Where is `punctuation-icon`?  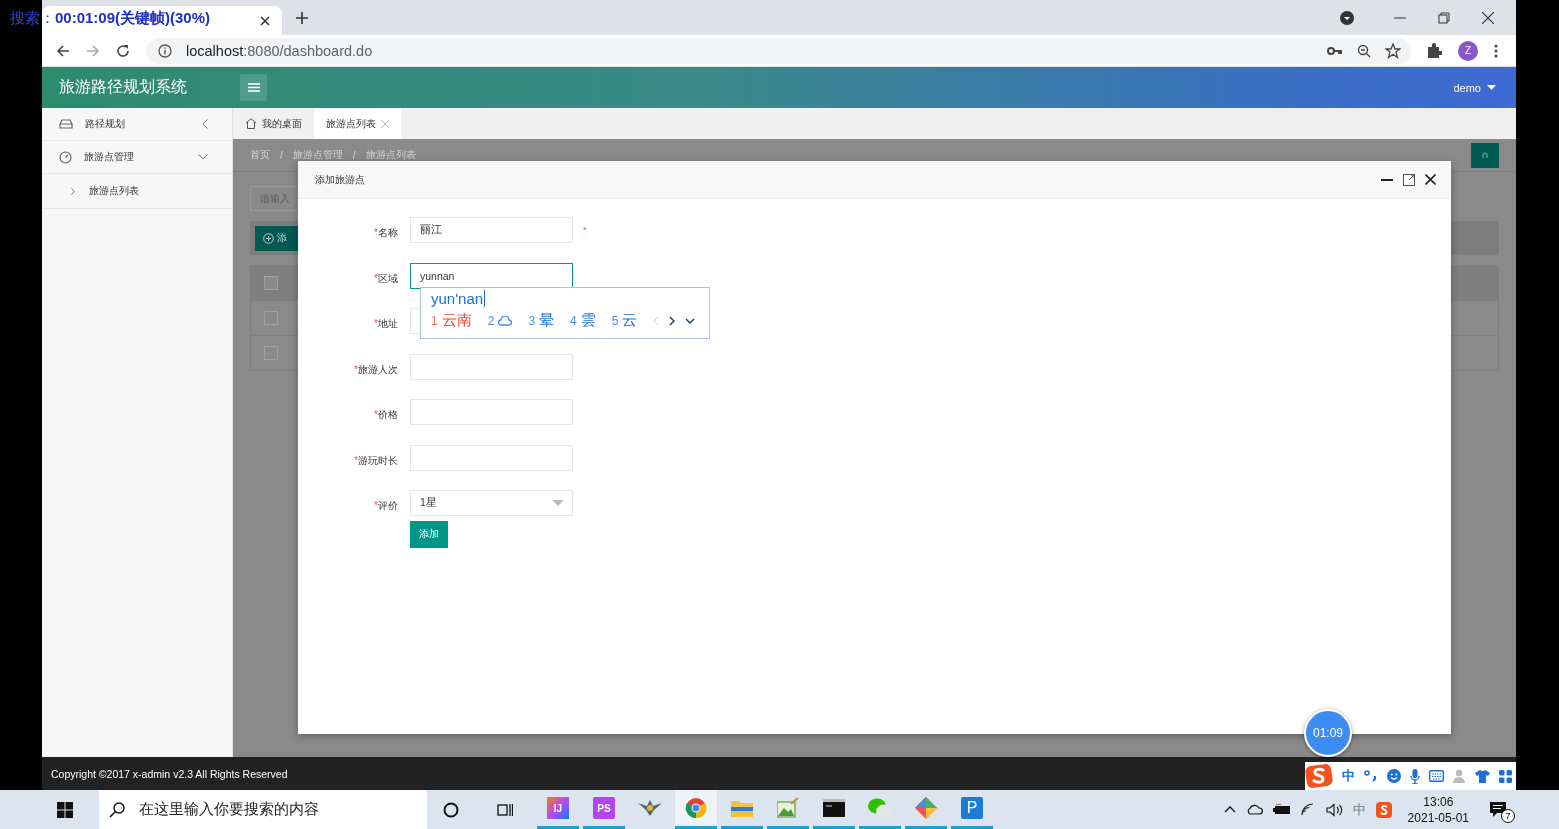 punctuation-icon is located at coordinates (1371, 776).